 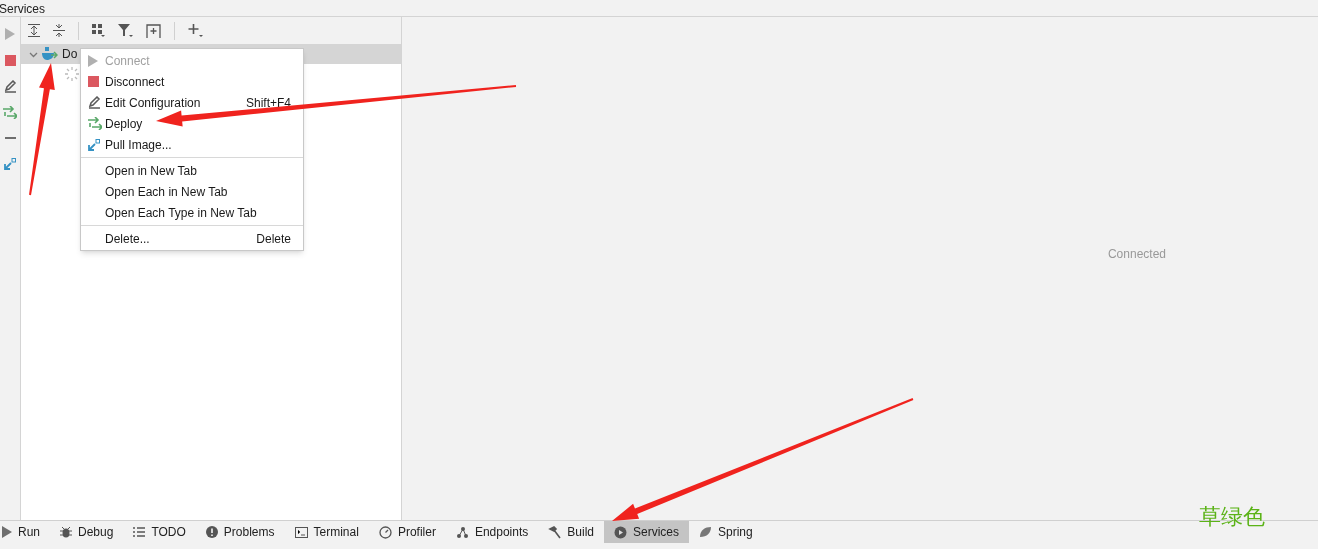 I want to click on window-title: Services, so click(x=22, y=9).